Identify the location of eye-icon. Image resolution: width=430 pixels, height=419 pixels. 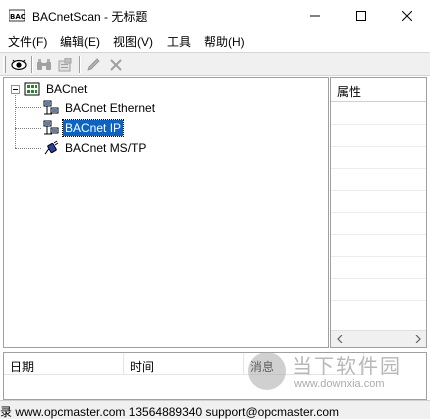
(19, 64).